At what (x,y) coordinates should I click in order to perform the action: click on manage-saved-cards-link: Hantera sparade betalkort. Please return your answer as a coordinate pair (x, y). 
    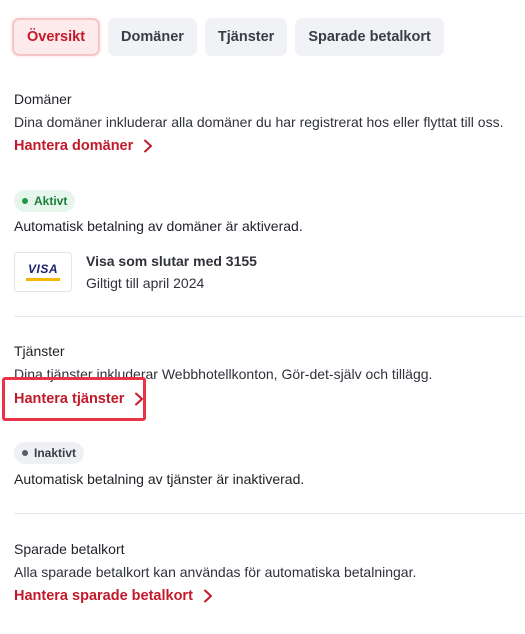
    Looking at the image, I should click on (114, 596).